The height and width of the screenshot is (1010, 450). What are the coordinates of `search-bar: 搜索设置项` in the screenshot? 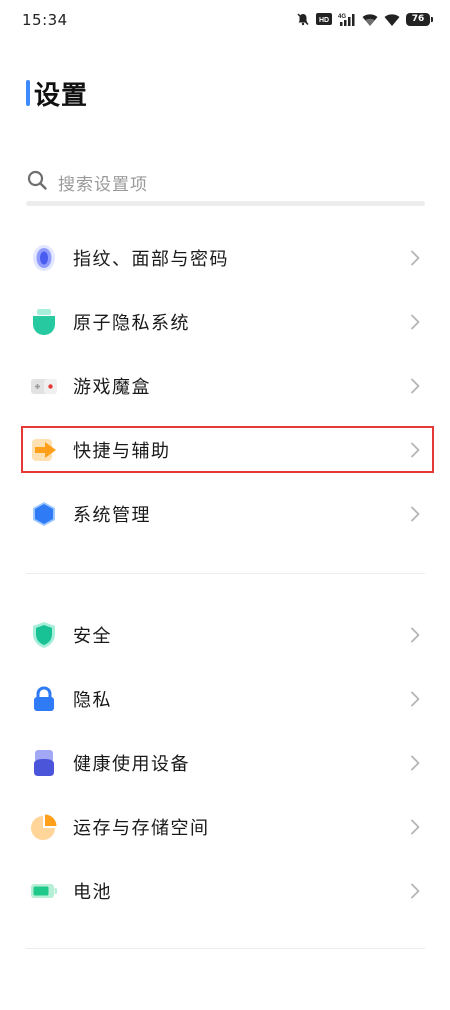 It's located at (225, 182).